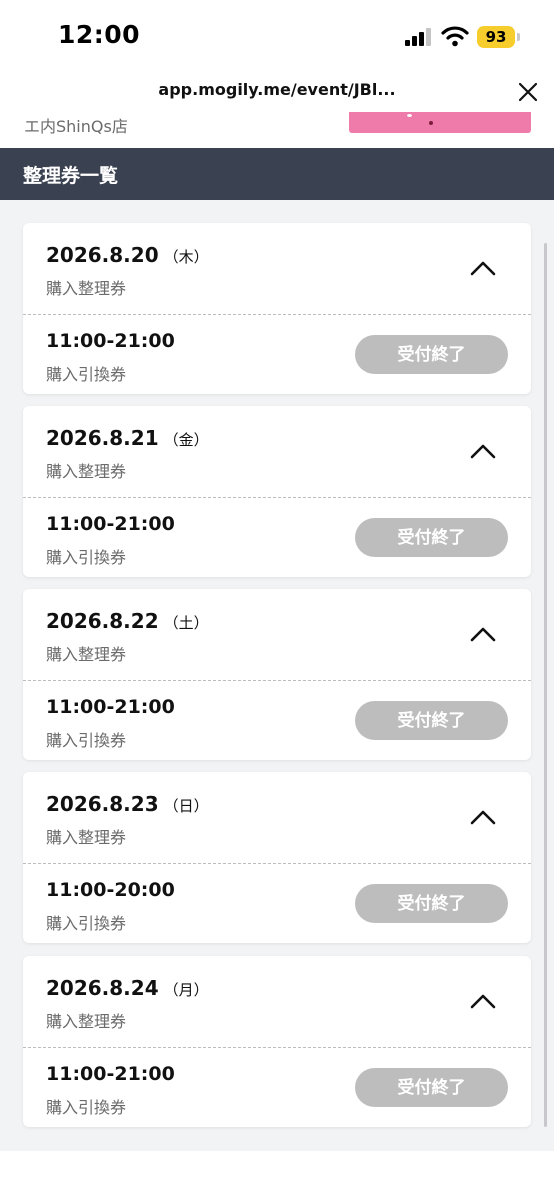  Describe the element at coordinates (127, 438) in the screenshot. I see `day-date: 2026.8.21 （金）` at that location.